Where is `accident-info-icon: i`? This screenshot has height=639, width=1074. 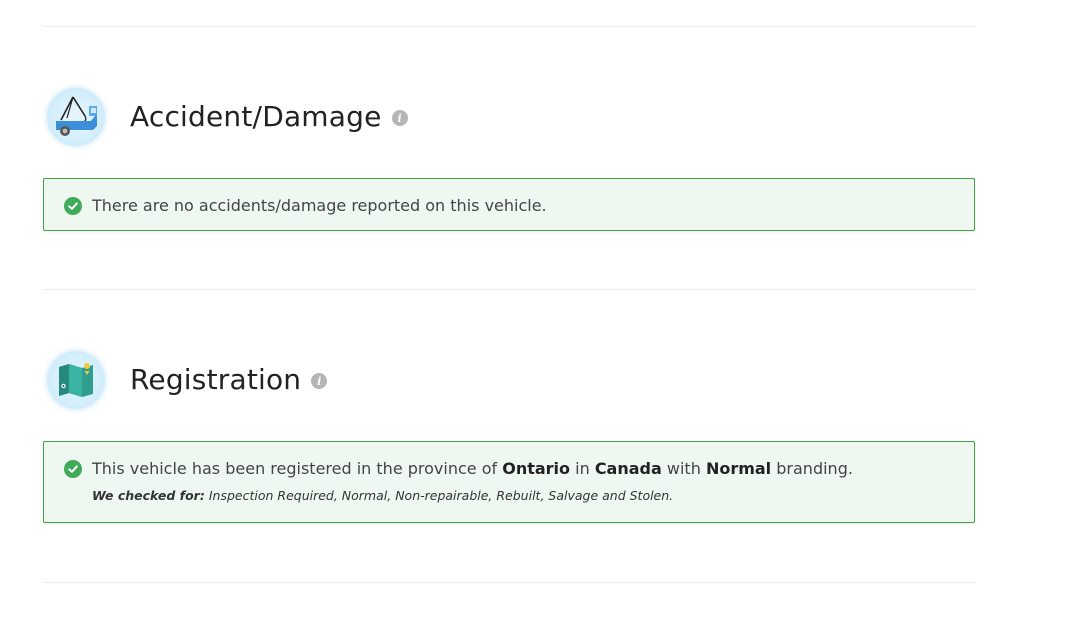
accident-info-icon: i is located at coordinates (399, 118).